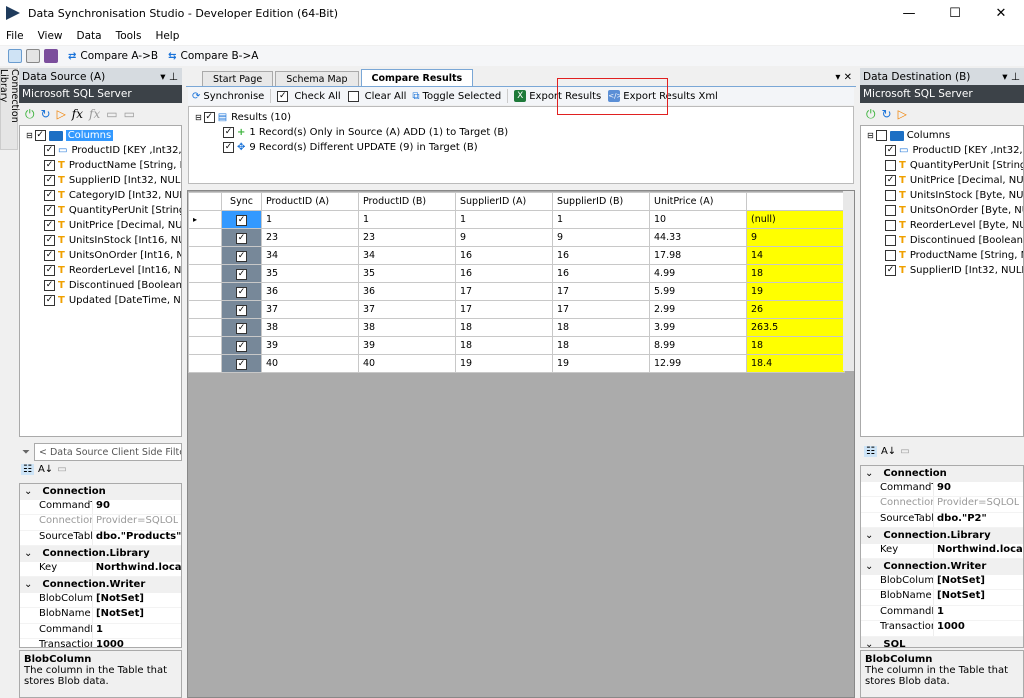  Describe the element at coordinates (960, 520) in the screenshot. I see `property-value: dbo."P2"` at that location.